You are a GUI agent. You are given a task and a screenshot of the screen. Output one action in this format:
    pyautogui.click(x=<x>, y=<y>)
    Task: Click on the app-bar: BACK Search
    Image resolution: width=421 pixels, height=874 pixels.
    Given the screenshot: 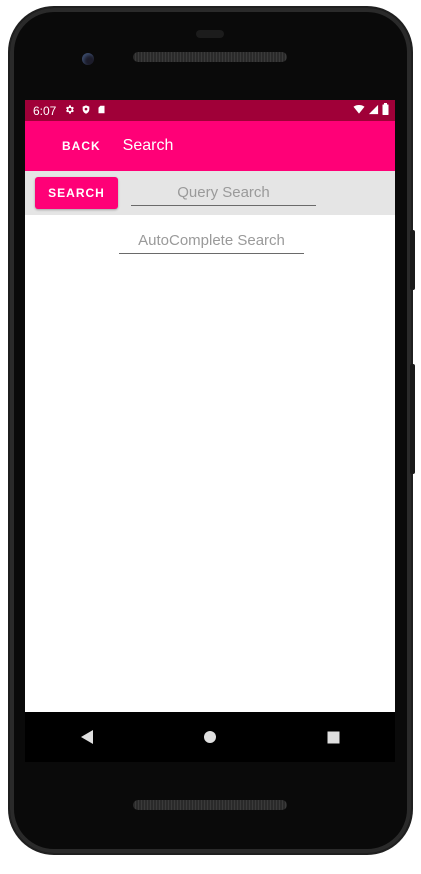 What is the action you would take?
    pyautogui.click(x=210, y=146)
    